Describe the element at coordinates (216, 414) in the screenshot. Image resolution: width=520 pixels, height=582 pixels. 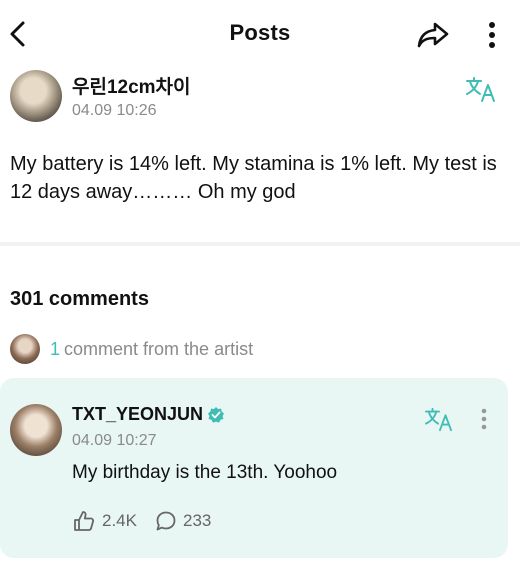
I see `verified-badge-icon` at that location.